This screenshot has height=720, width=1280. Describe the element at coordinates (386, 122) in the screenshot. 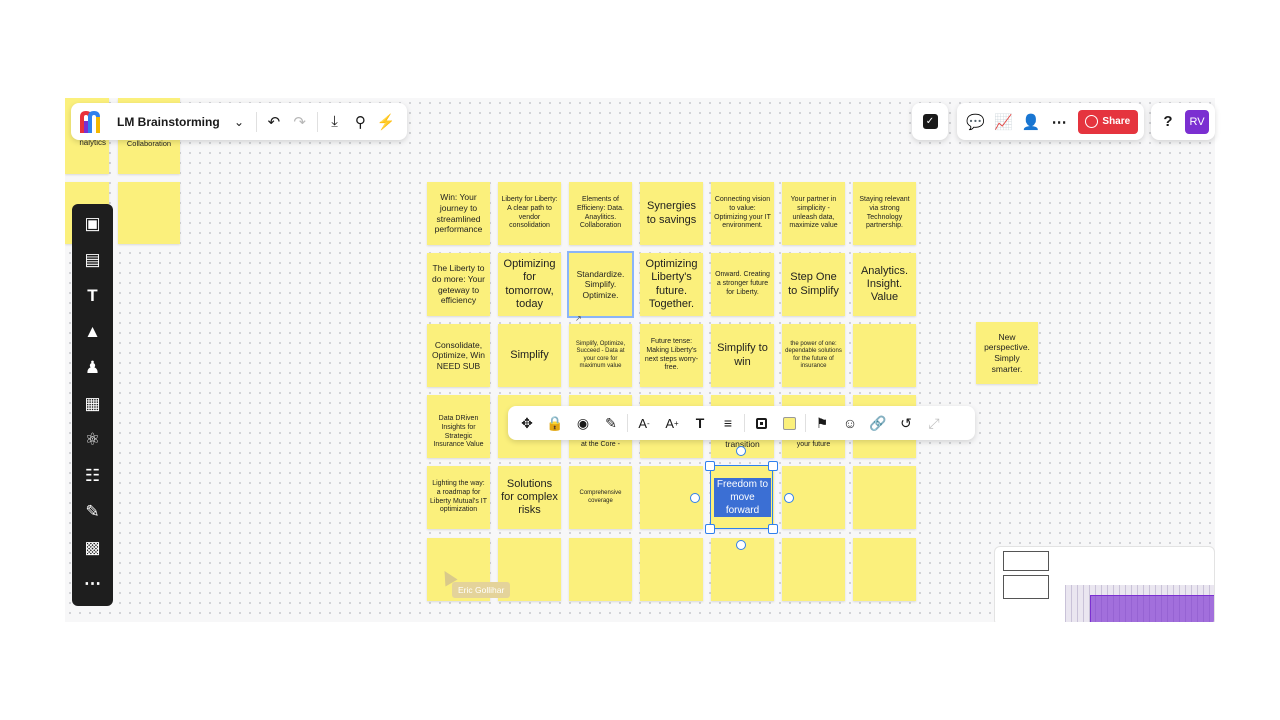

I see `lightning-icon: ⚡` at that location.